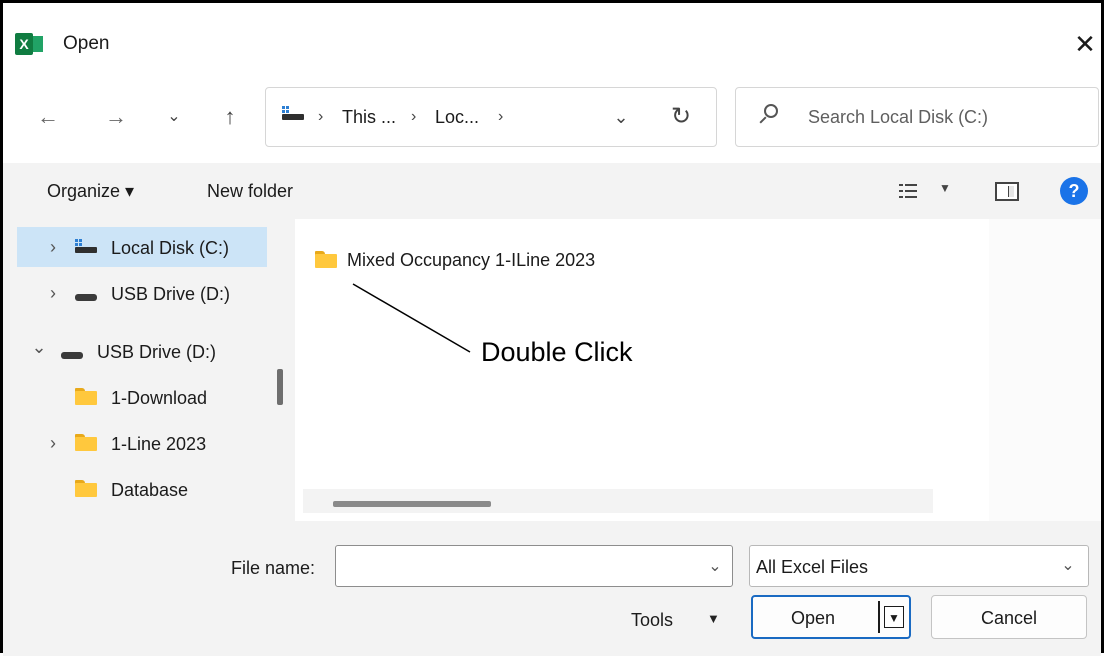  Describe the element at coordinates (621, 117) in the screenshot. I see `address-dropdown-button: ⌄` at that location.